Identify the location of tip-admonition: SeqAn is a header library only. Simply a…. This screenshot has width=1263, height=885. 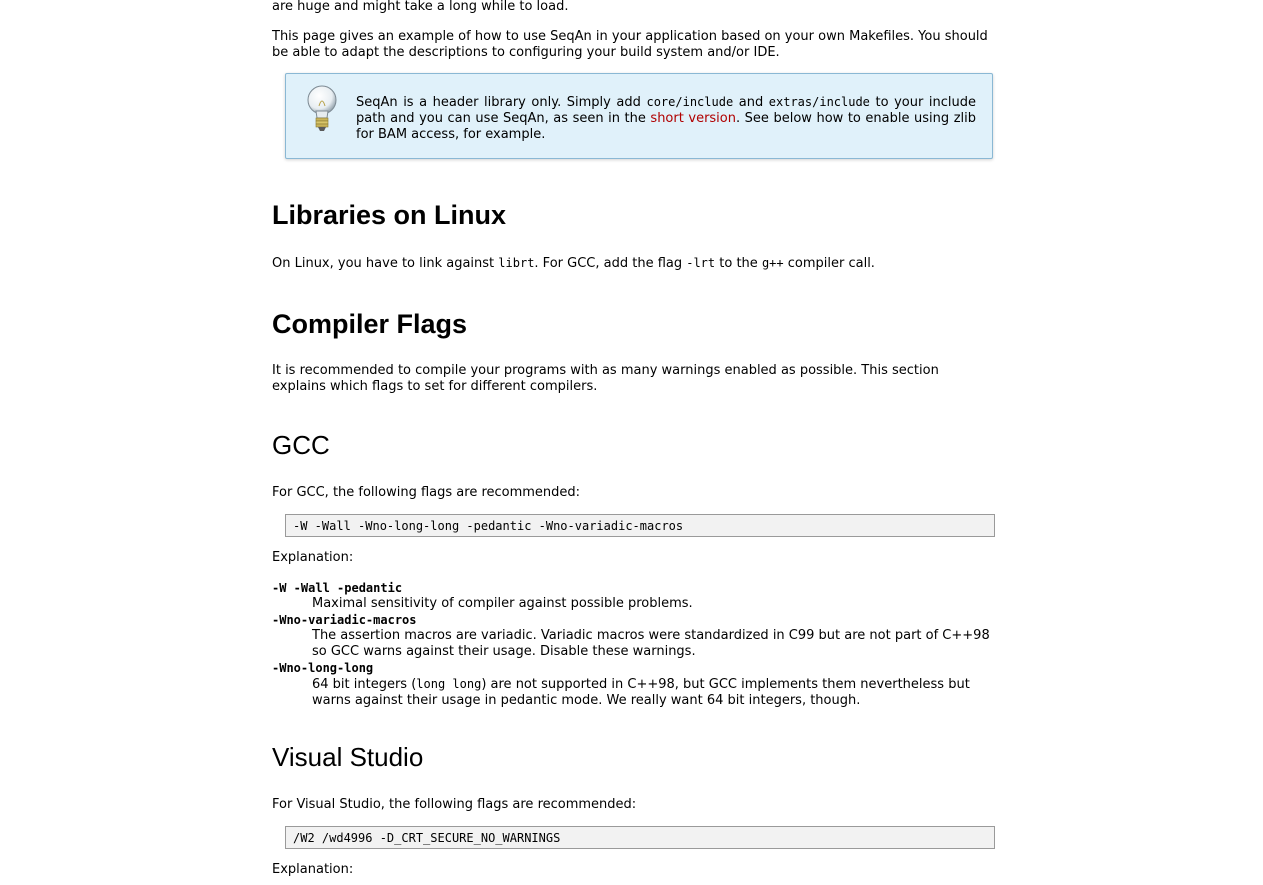
(639, 116).